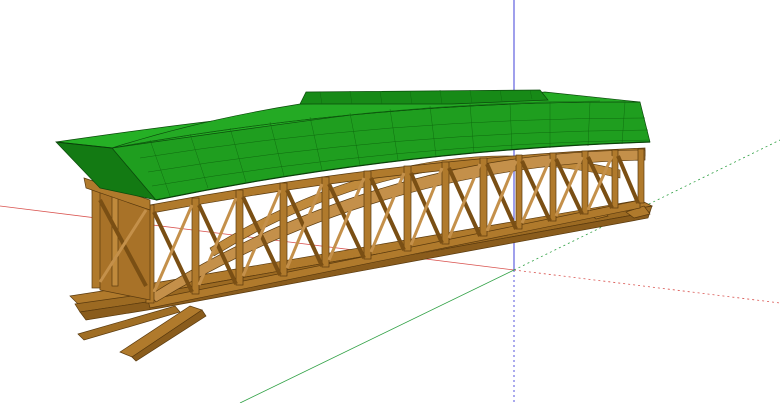 The width and height of the screenshot is (780, 403). I want to click on green-axis-solid, so click(377, 336).